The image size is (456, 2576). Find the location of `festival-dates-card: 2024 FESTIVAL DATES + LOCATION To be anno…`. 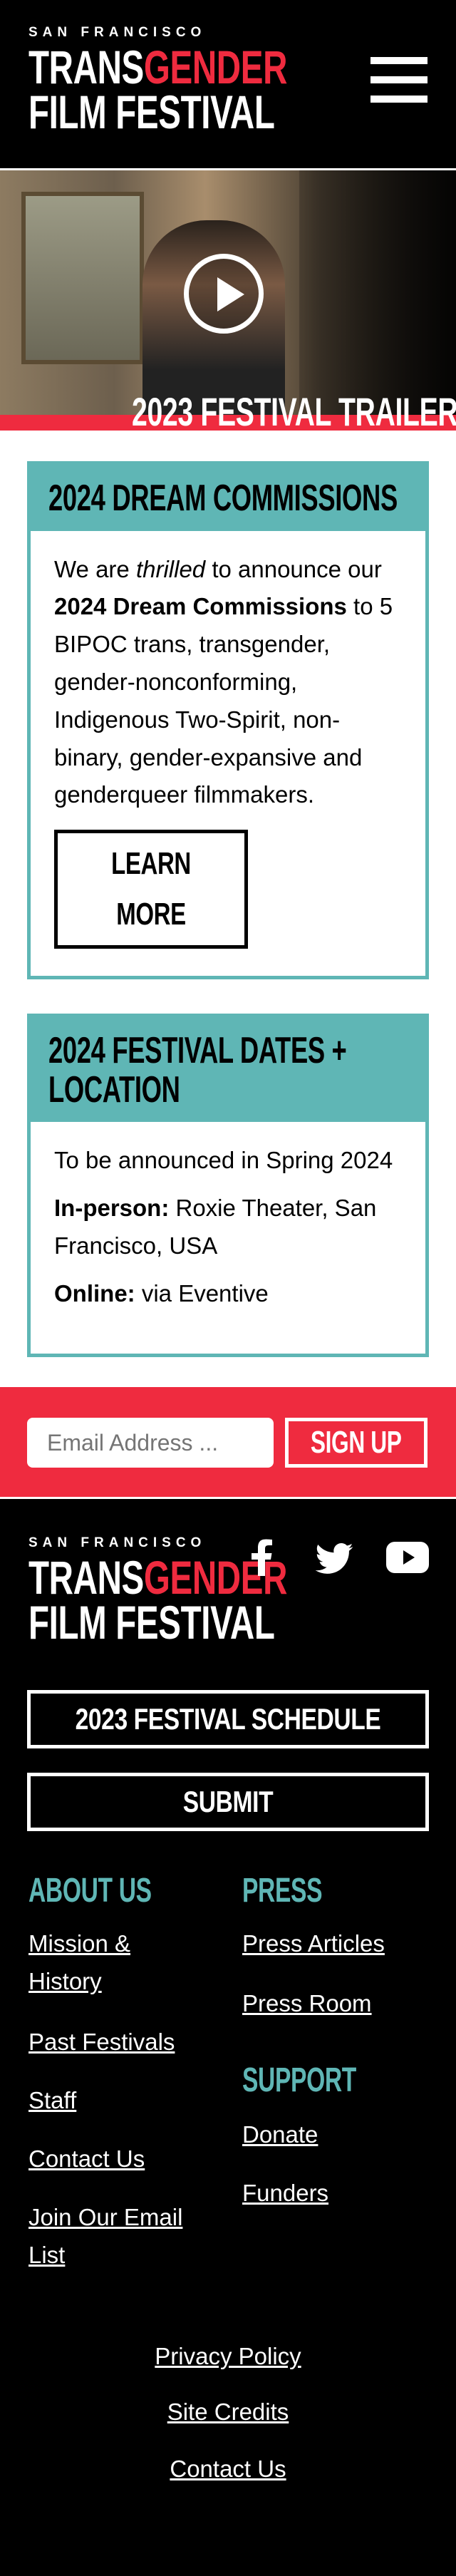

festival-dates-card: 2024 FESTIVAL DATES + LOCATION To be anno… is located at coordinates (228, 1185).